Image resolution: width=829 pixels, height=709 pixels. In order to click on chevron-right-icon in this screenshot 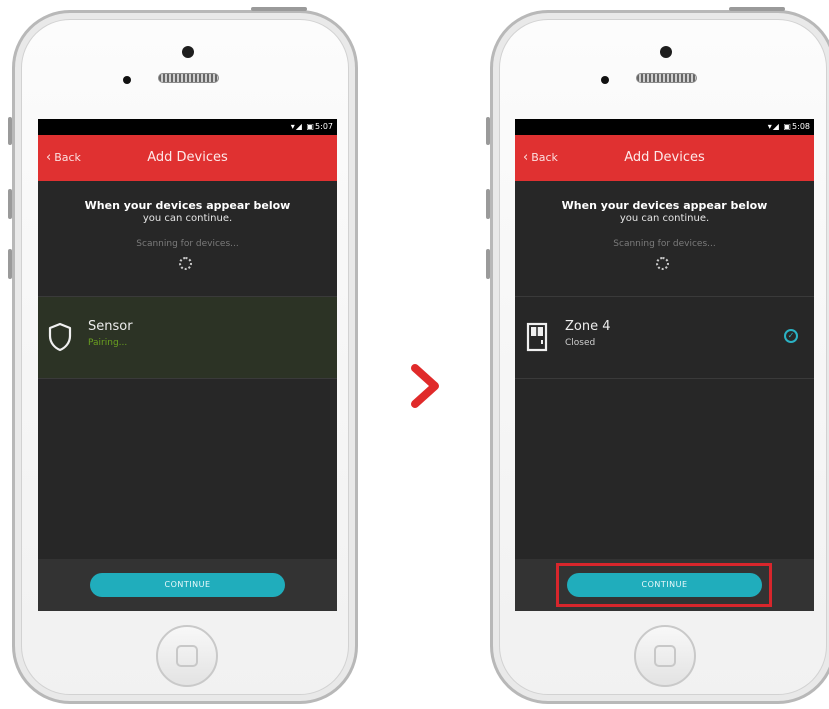, I will do `click(425, 386)`.